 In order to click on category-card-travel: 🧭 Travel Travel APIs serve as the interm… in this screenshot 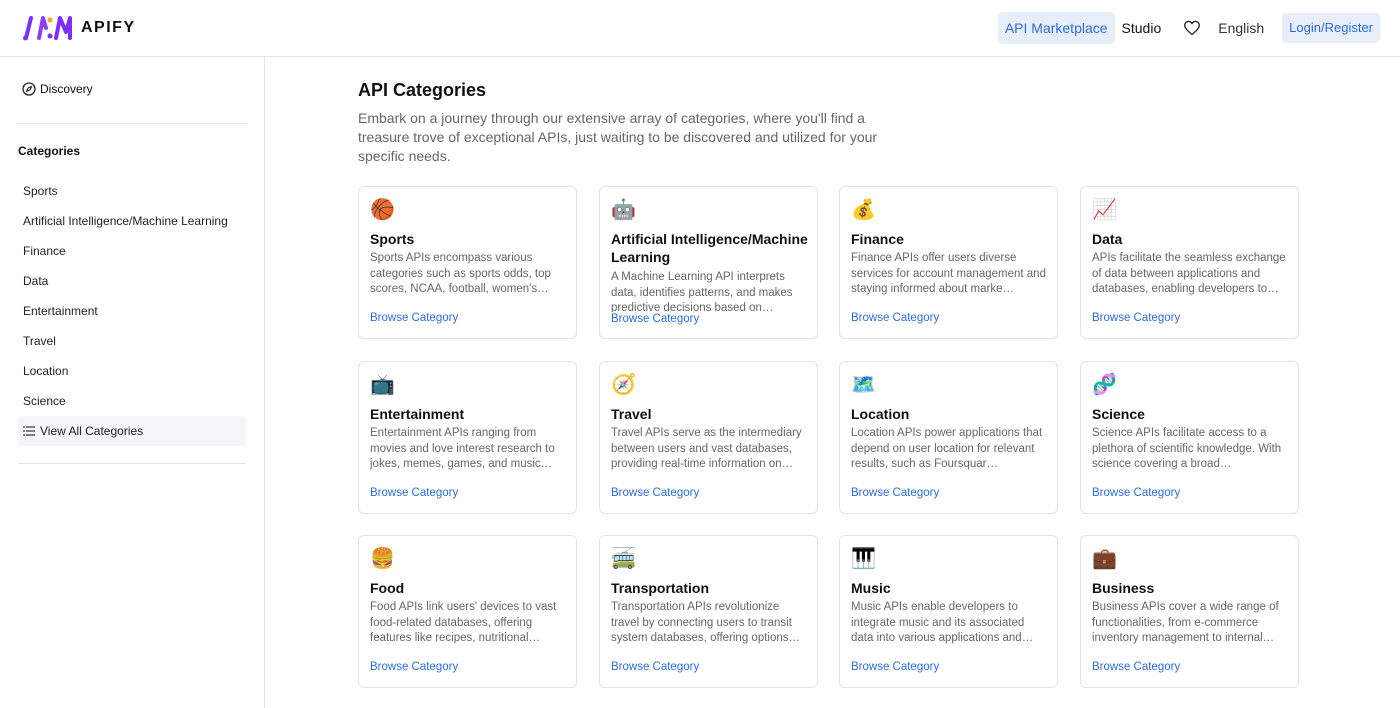, I will do `click(708, 437)`.